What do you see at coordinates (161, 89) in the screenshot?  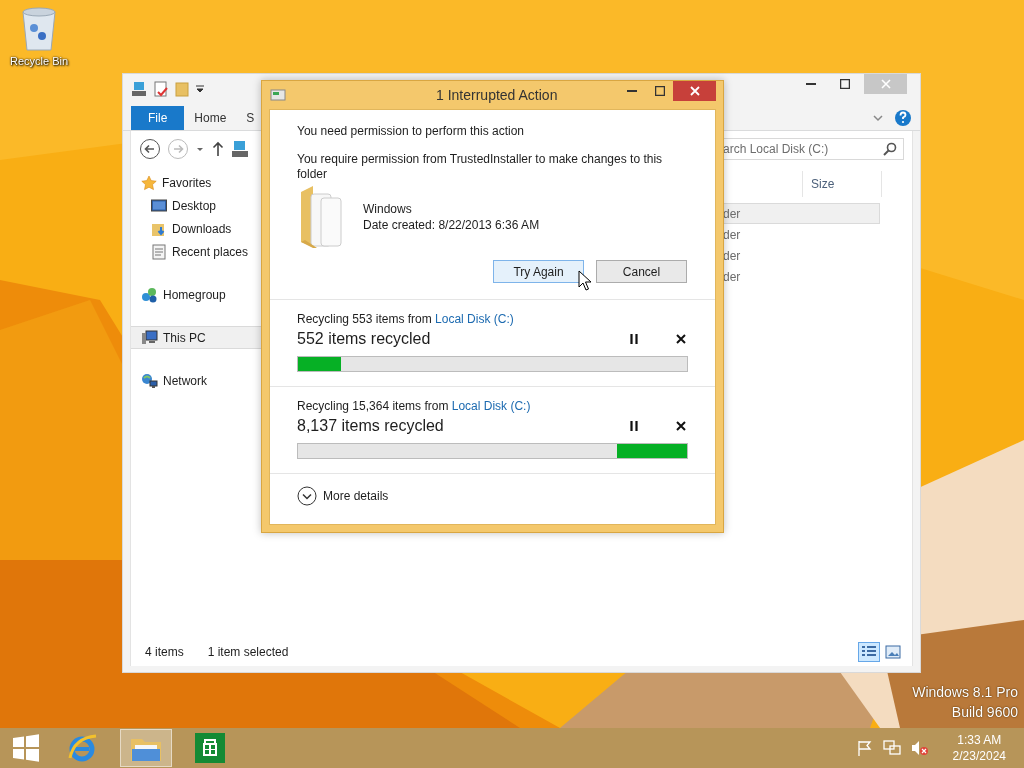 I see `properties-icon` at bounding box center [161, 89].